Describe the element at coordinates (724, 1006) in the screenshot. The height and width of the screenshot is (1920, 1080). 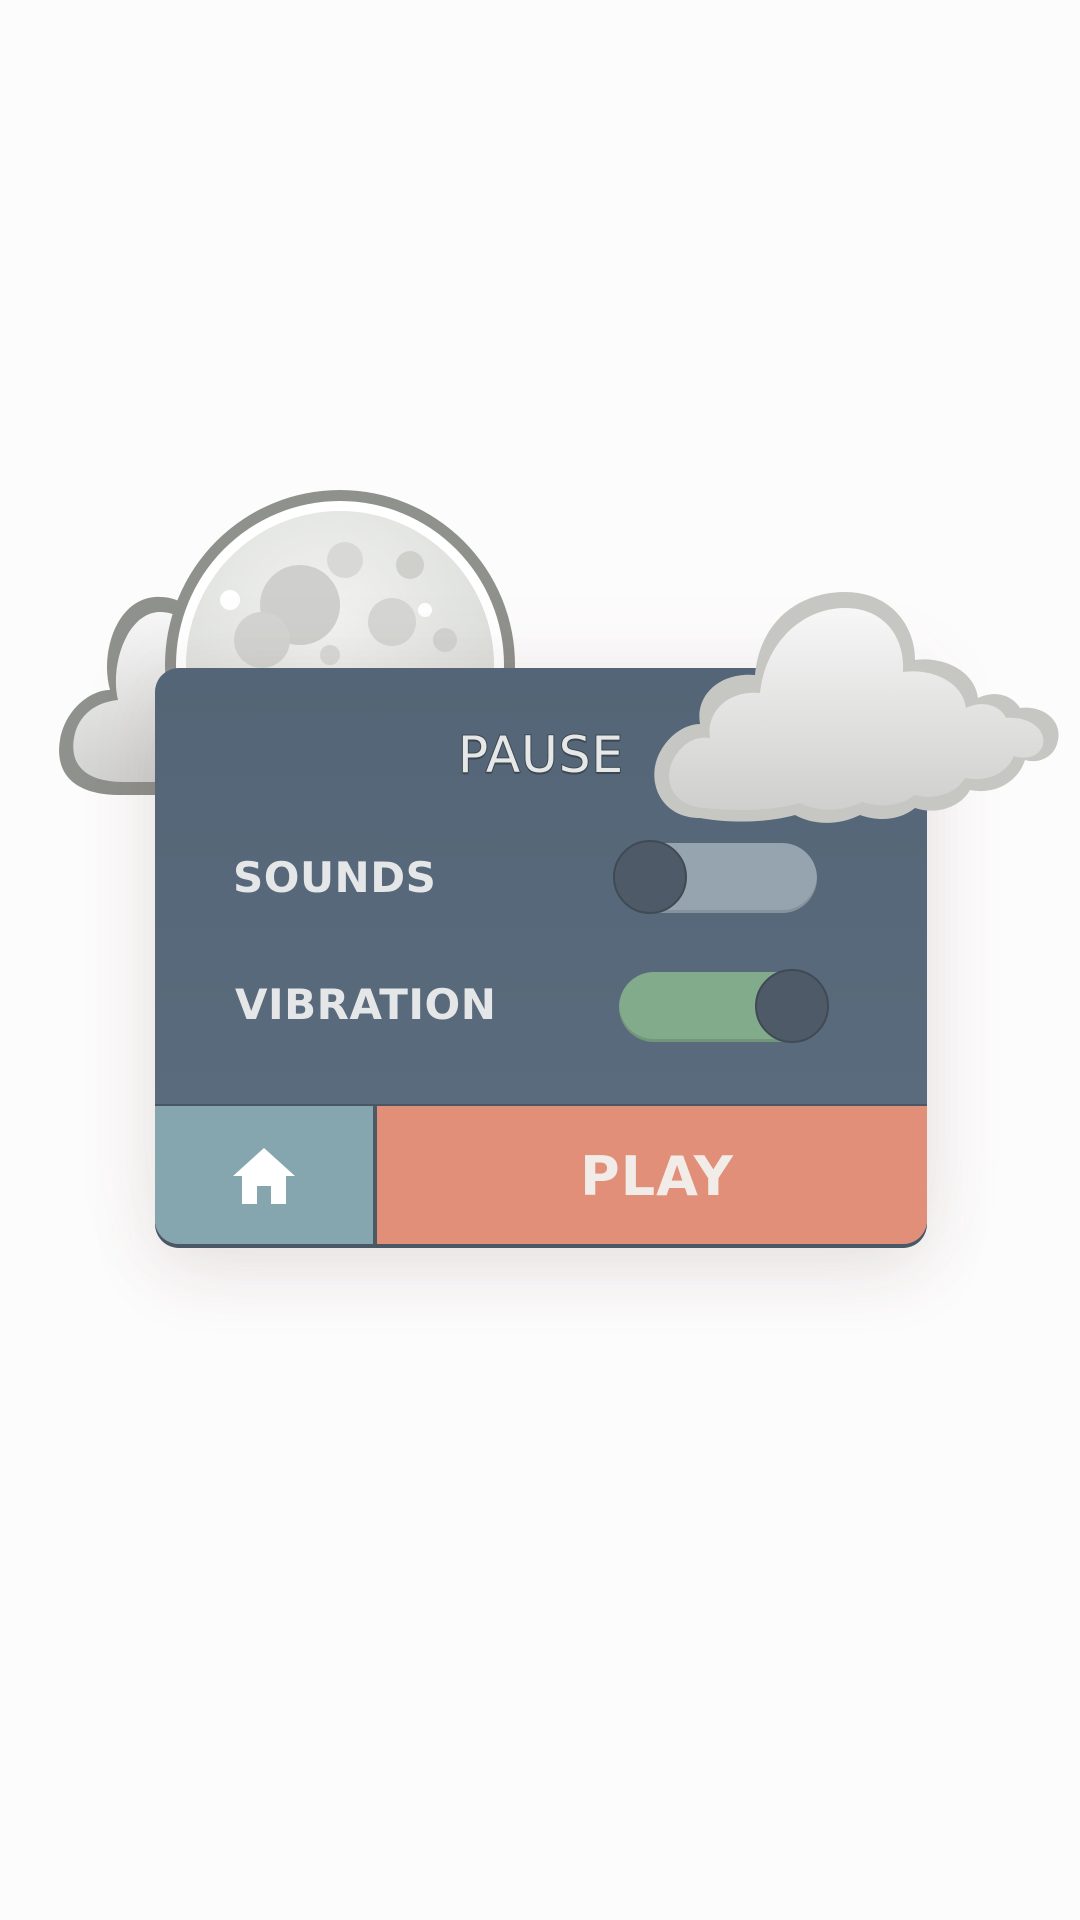
I see `vibration-toggle` at that location.